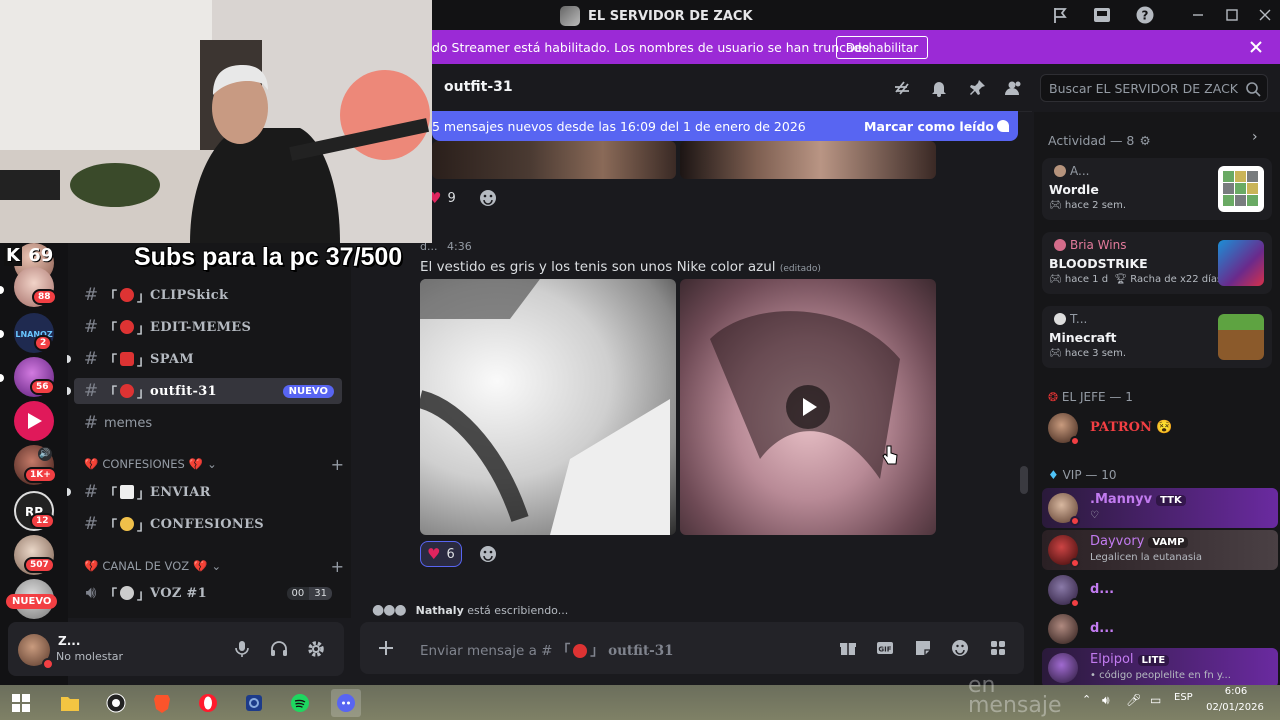 This screenshot has width=1280, height=720. I want to click on bracket: 「, so click(111, 361).